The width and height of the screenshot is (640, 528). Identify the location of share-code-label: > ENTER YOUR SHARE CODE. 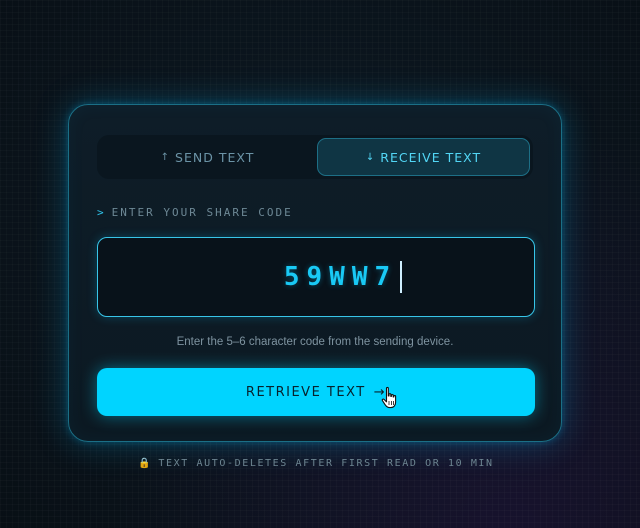
(195, 212).